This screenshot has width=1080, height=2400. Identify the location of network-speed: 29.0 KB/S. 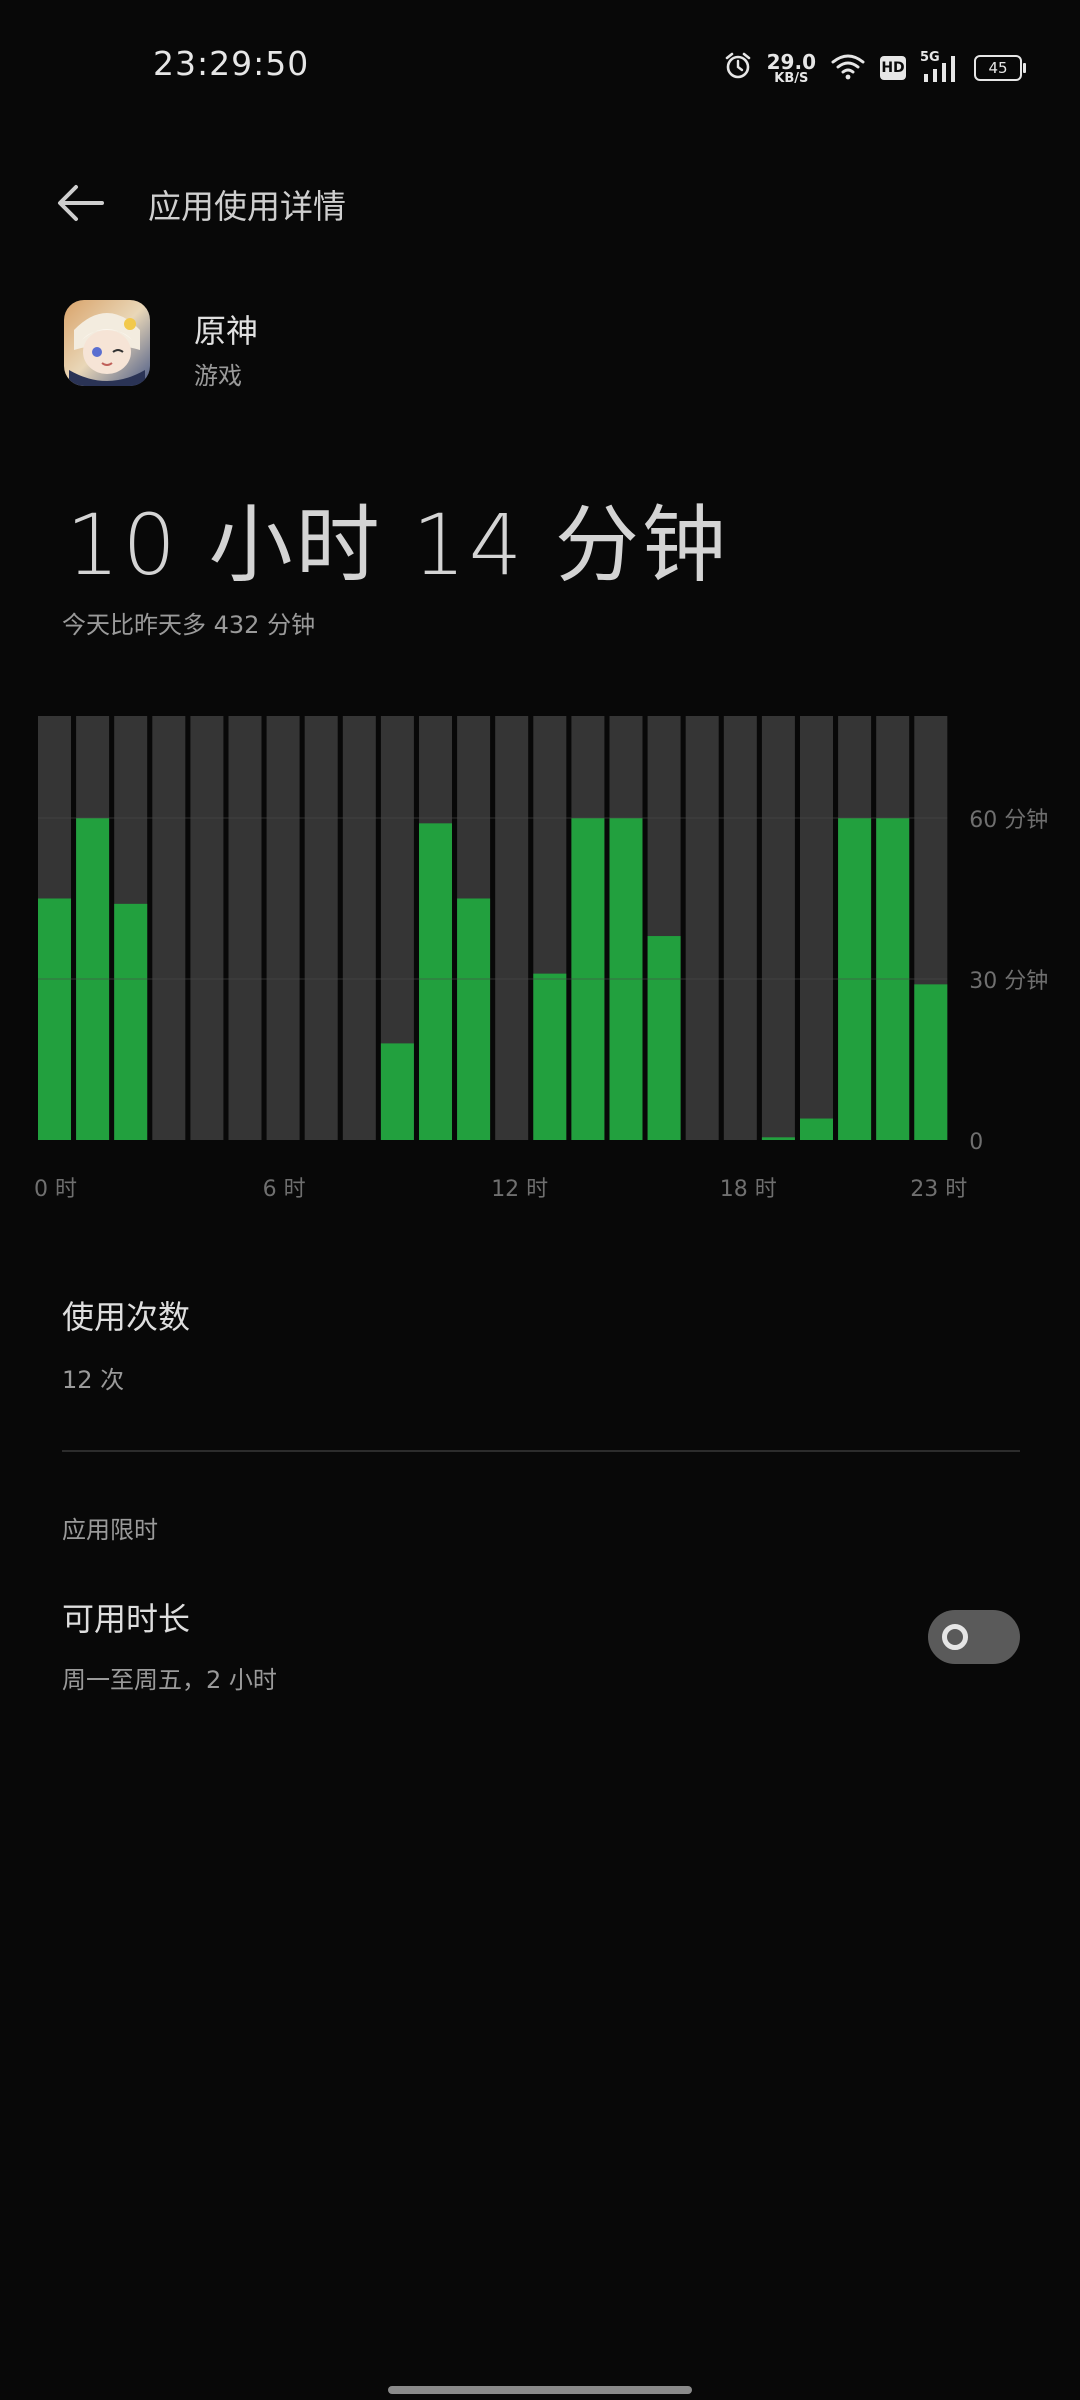
(791, 68).